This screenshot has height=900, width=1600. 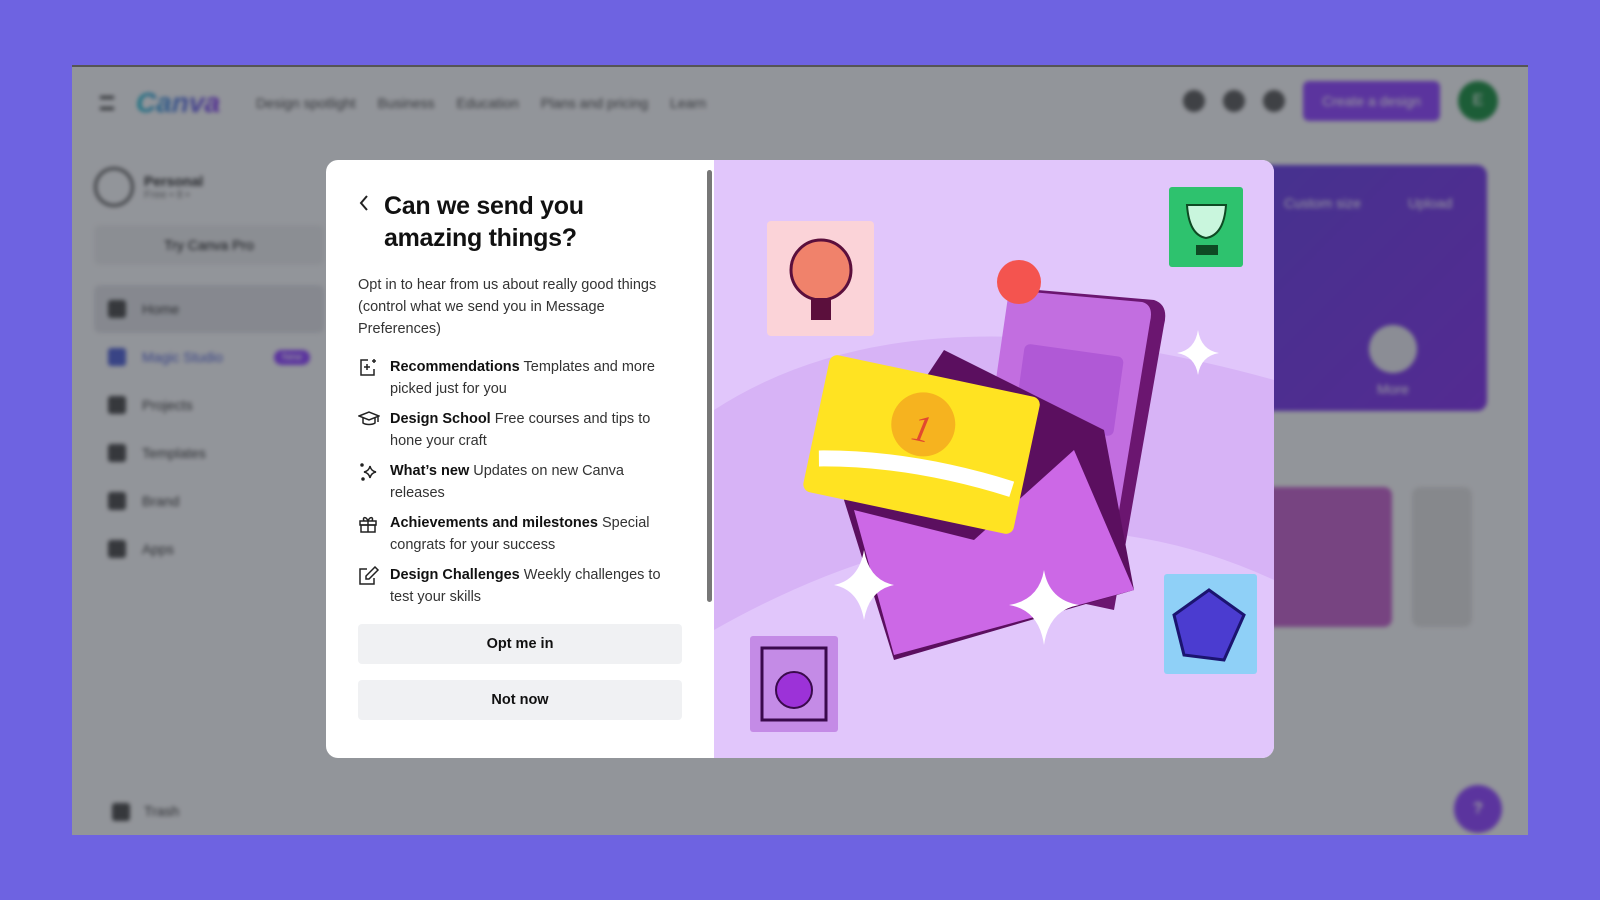 What do you see at coordinates (484, 222) in the screenshot?
I see `dialog-title: Can we send you amazing things?` at bounding box center [484, 222].